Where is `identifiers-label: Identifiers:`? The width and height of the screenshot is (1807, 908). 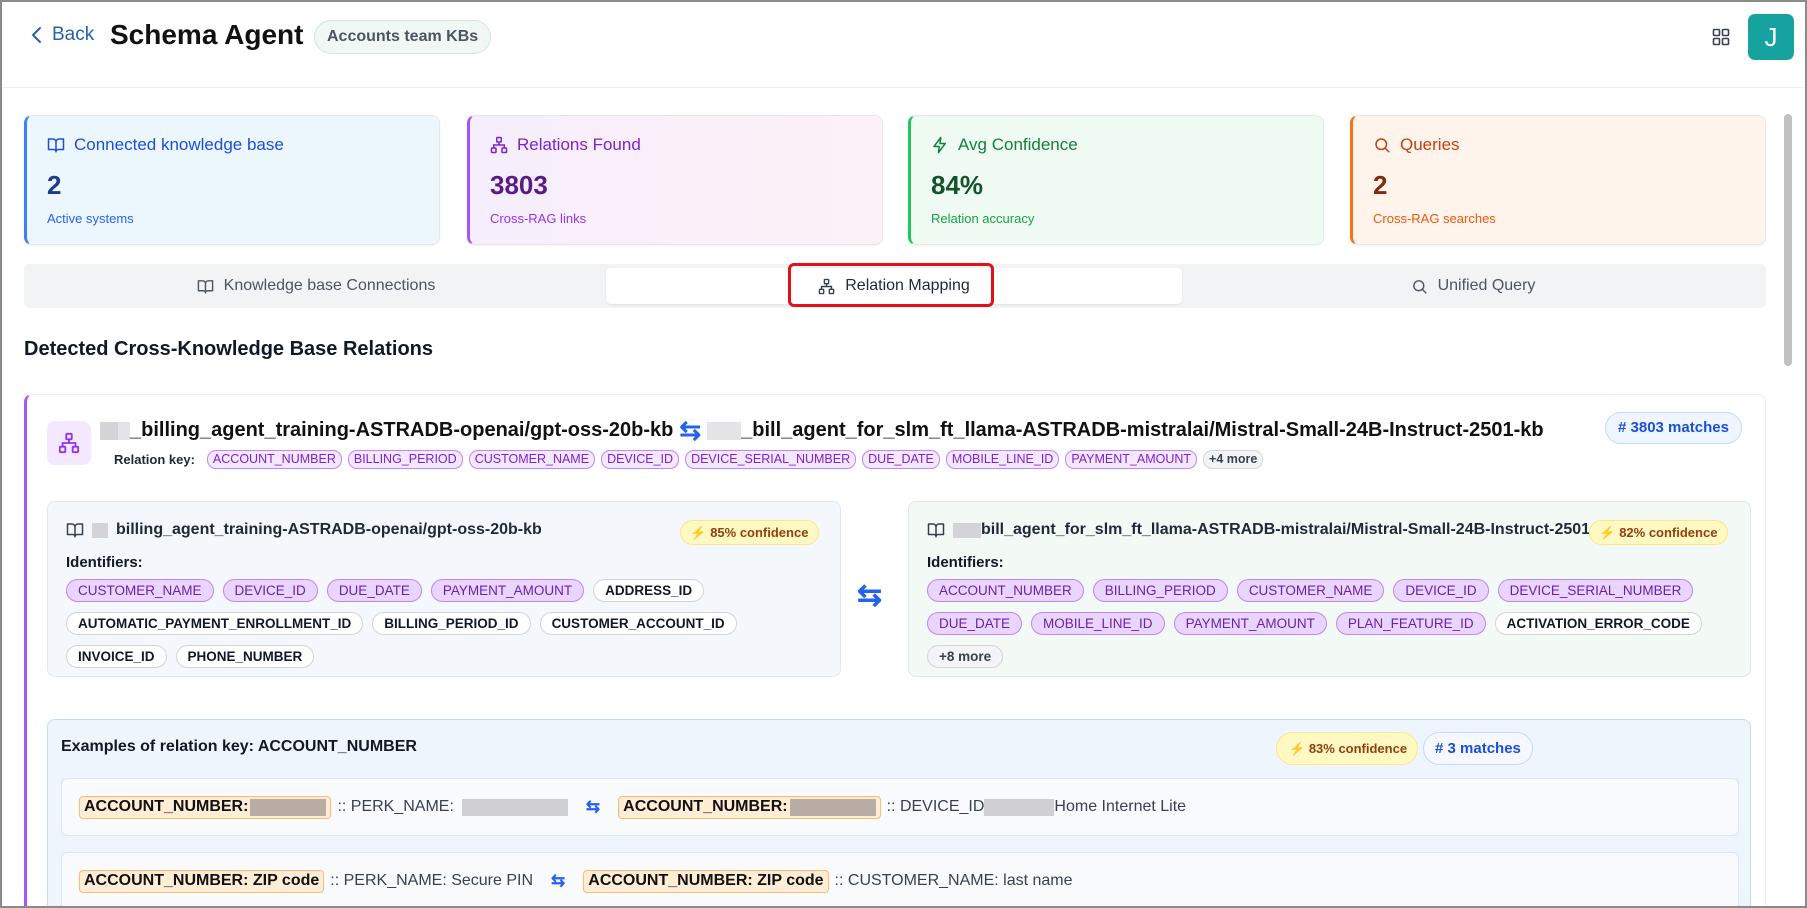
identifiers-label: Identifiers: is located at coordinates (965, 562).